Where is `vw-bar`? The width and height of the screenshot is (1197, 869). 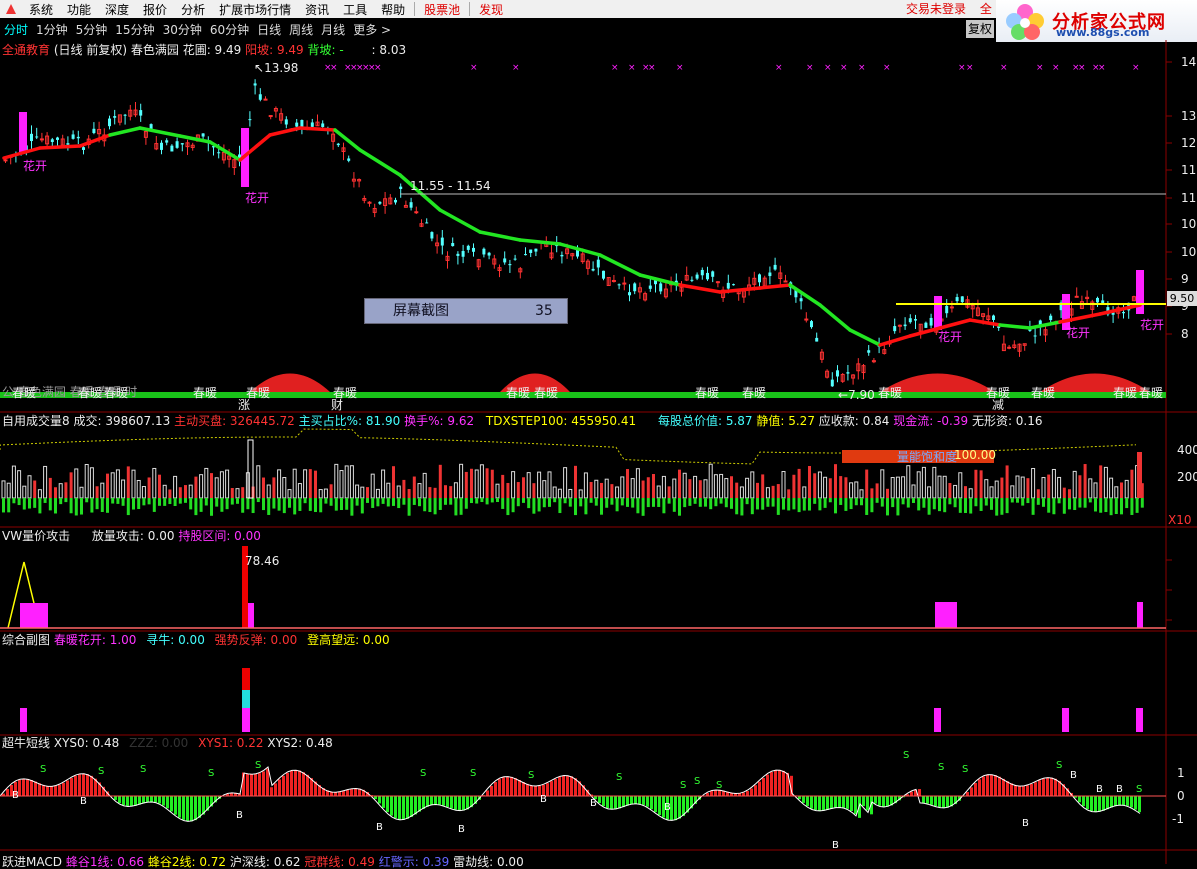 vw-bar is located at coordinates (34, 615).